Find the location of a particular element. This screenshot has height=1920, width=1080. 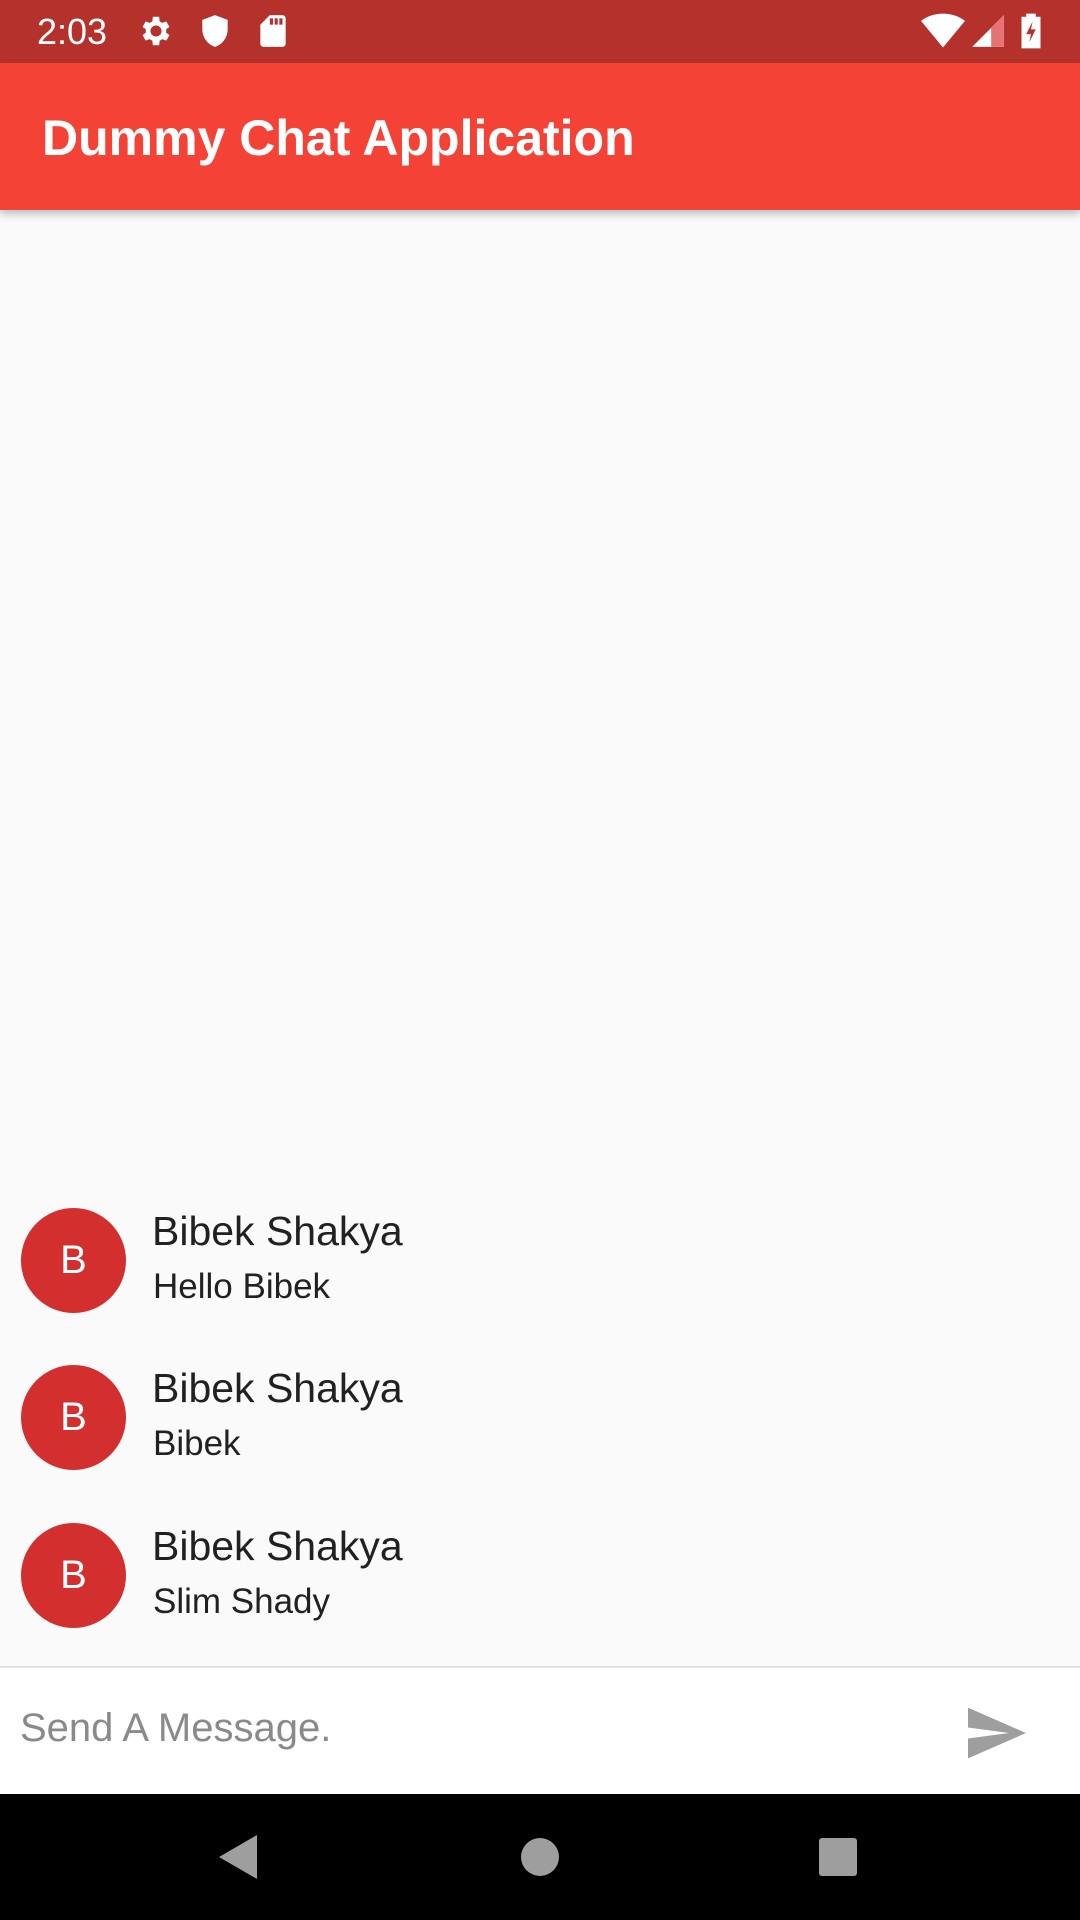

page-title: Dummy Chat Application is located at coordinates (338, 138).